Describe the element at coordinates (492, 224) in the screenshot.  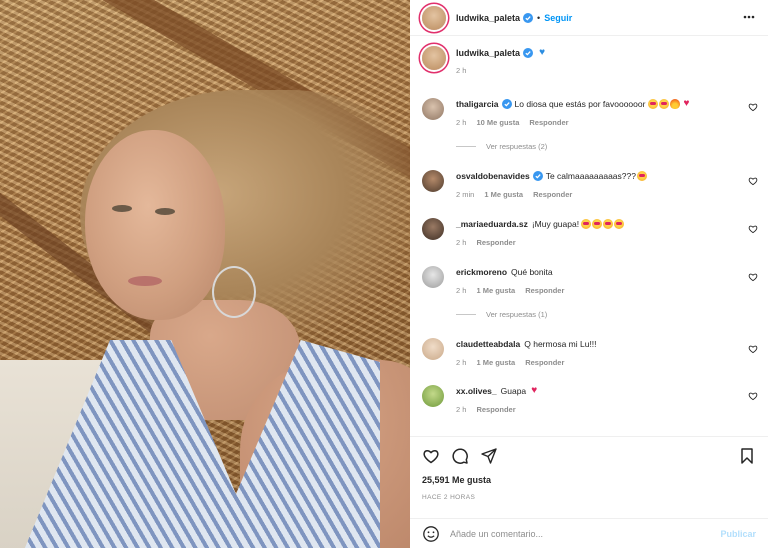
I see `comment-username: _mariaeduarda.sz` at that location.